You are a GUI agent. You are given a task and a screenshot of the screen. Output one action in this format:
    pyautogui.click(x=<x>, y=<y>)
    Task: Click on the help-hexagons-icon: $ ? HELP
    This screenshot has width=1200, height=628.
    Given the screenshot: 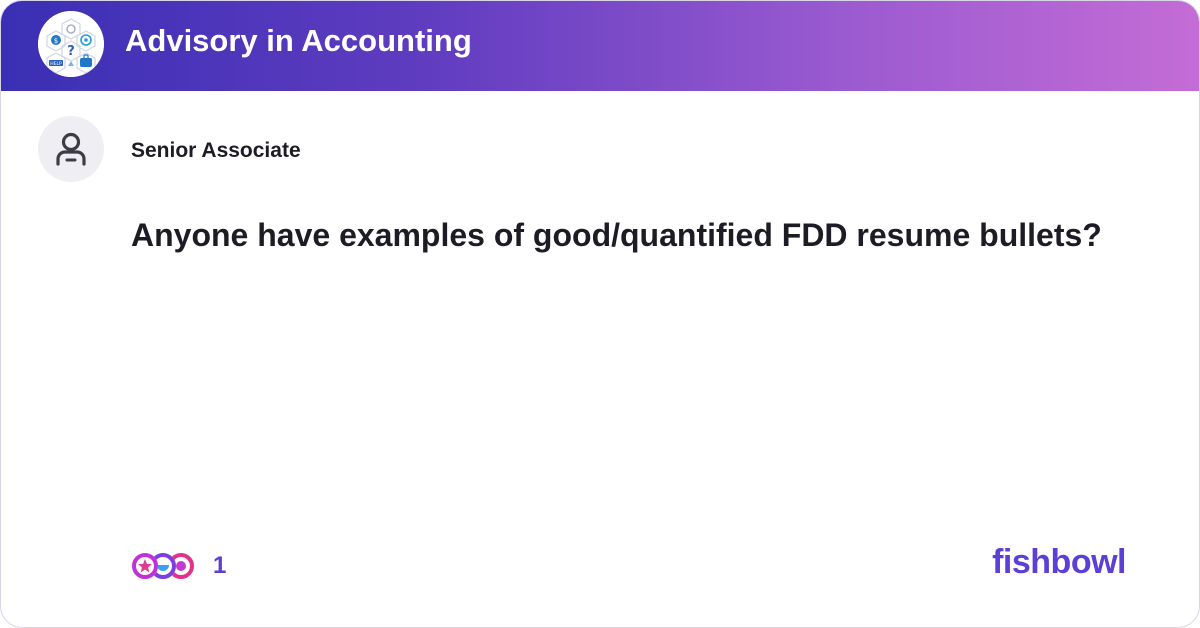 What is the action you would take?
    pyautogui.click(x=71, y=44)
    